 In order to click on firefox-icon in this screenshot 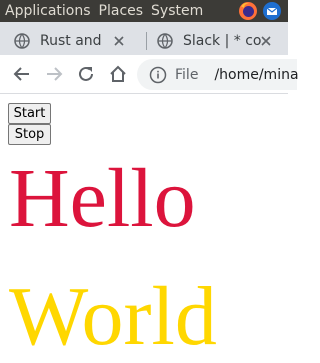, I will do `click(248, 11)`.